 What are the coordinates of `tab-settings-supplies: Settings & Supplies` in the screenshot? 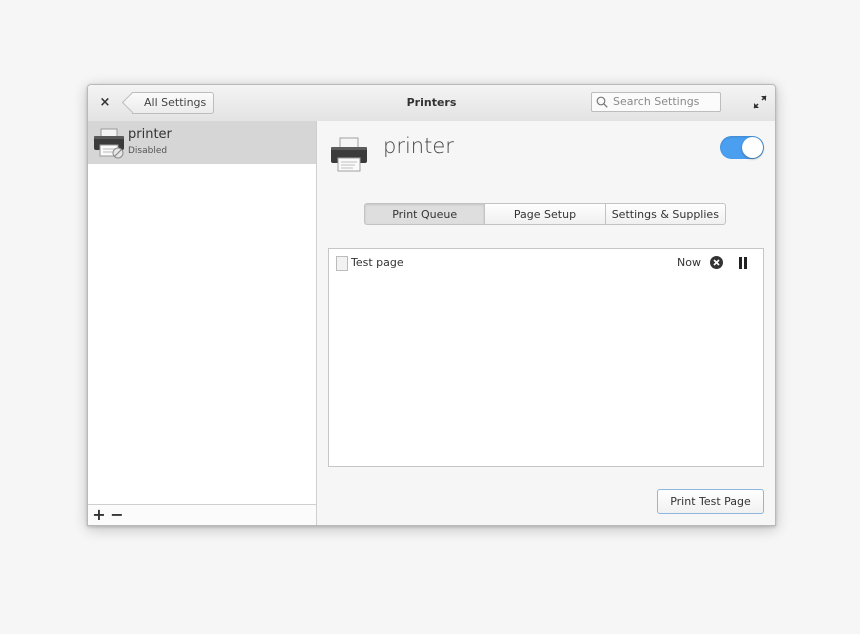 It's located at (665, 214).